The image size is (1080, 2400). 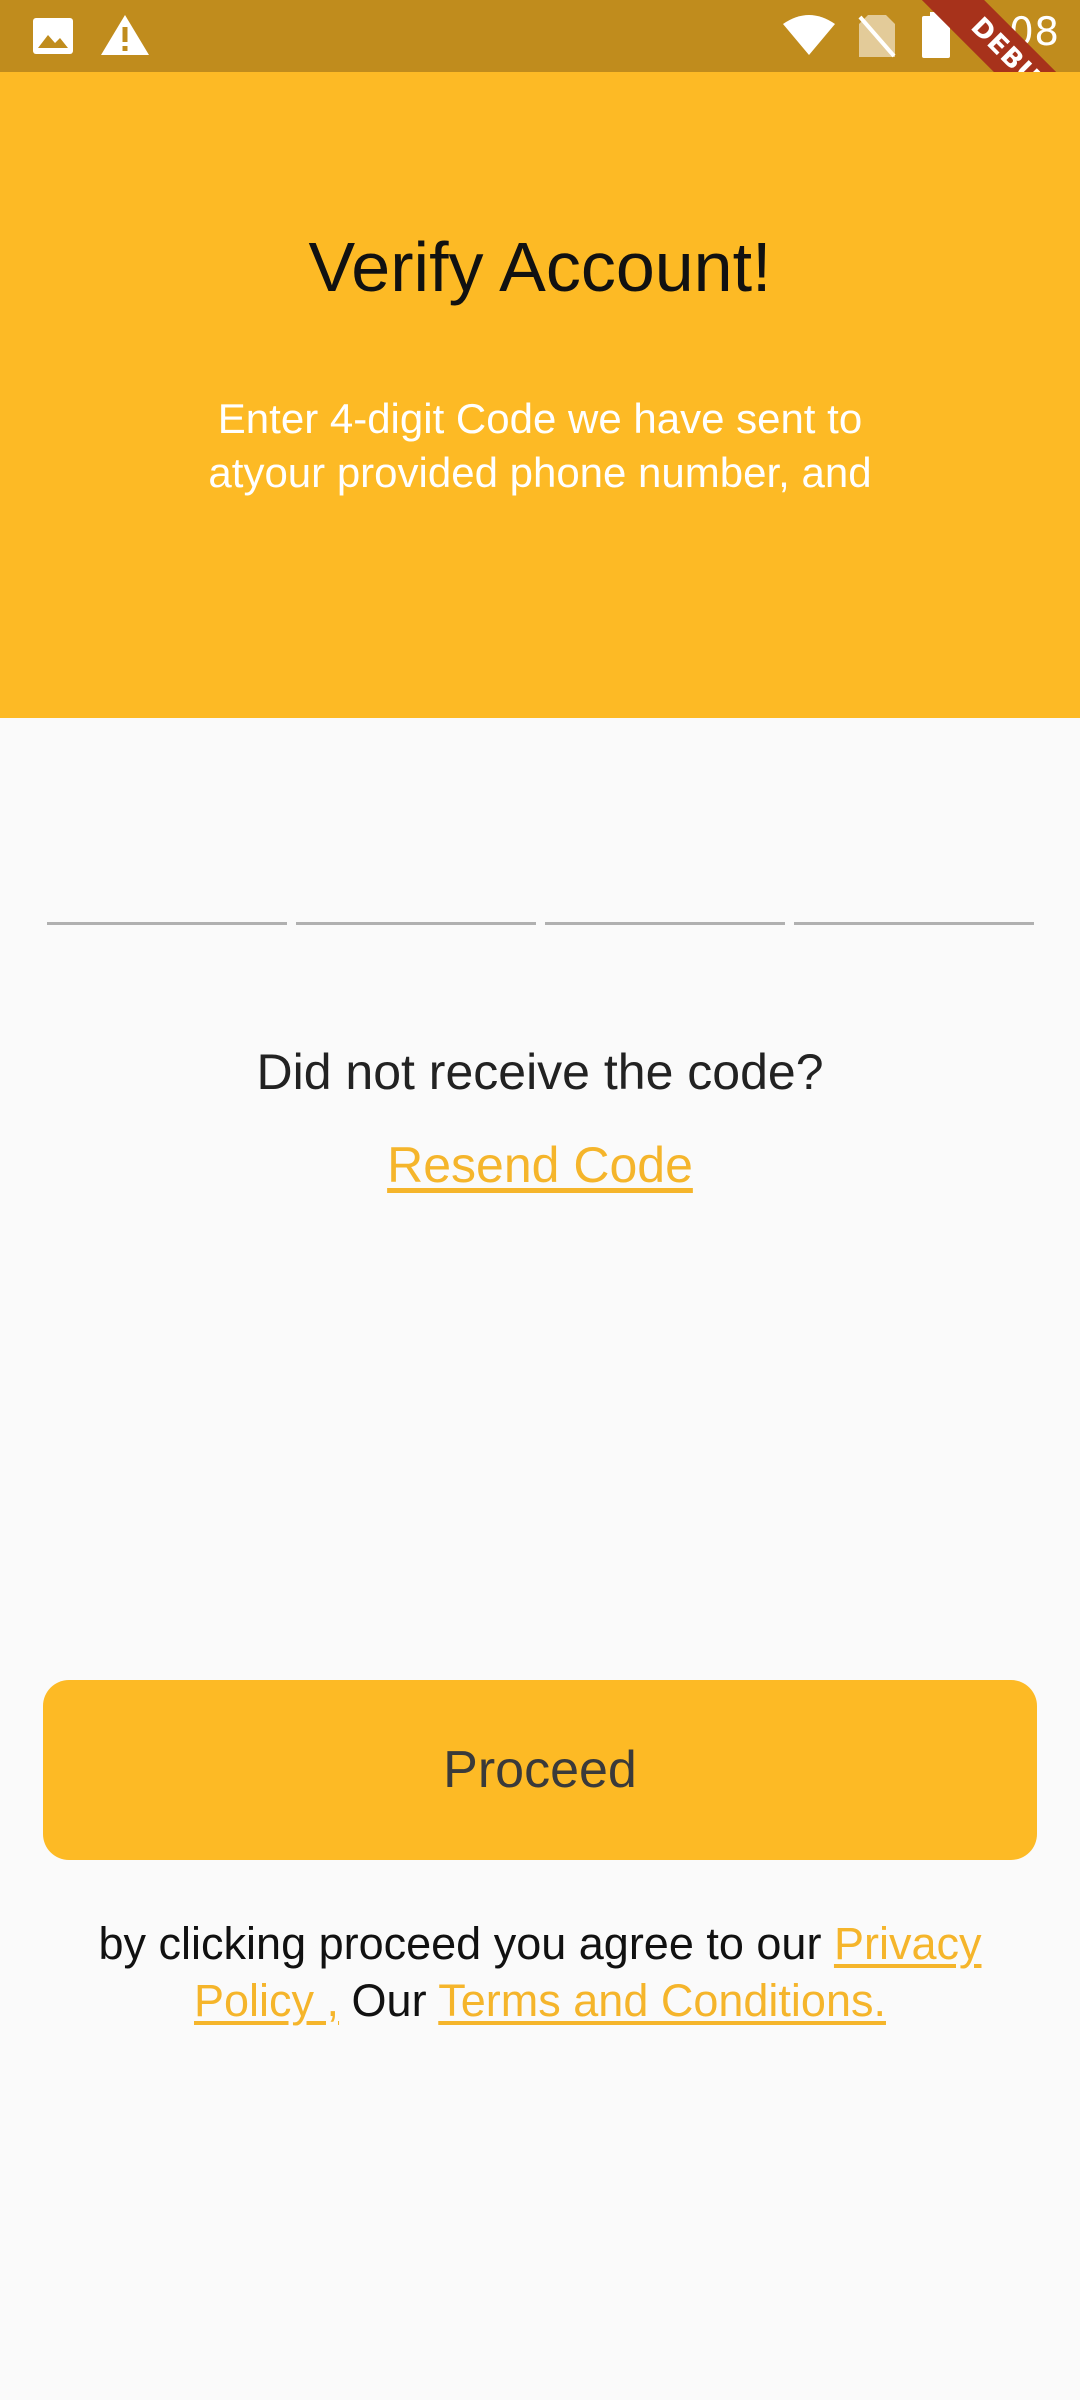 What do you see at coordinates (936, 35) in the screenshot?
I see `battery-icon` at bounding box center [936, 35].